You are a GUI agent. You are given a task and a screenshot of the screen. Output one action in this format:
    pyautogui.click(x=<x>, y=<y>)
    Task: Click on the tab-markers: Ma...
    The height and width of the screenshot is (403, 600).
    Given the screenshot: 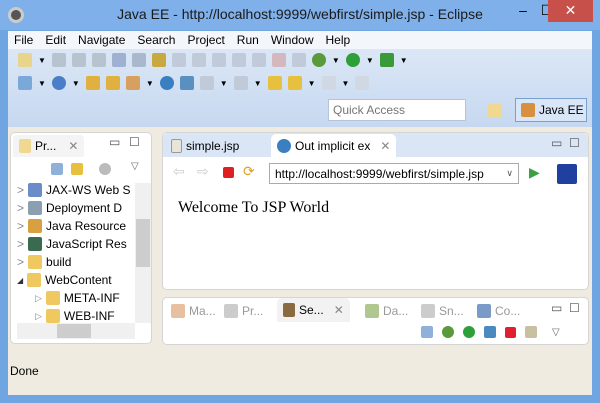 What is the action you would take?
    pyautogui.click(x=193, y=311)
    